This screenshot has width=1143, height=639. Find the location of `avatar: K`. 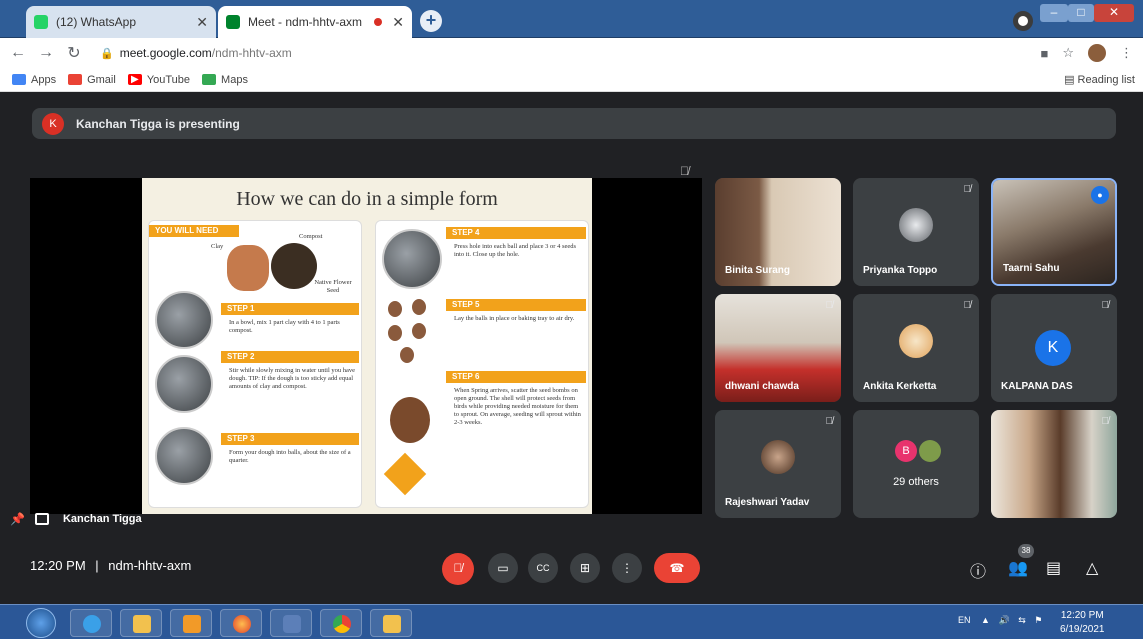

avatar: K is located at coordinates (53, 123).